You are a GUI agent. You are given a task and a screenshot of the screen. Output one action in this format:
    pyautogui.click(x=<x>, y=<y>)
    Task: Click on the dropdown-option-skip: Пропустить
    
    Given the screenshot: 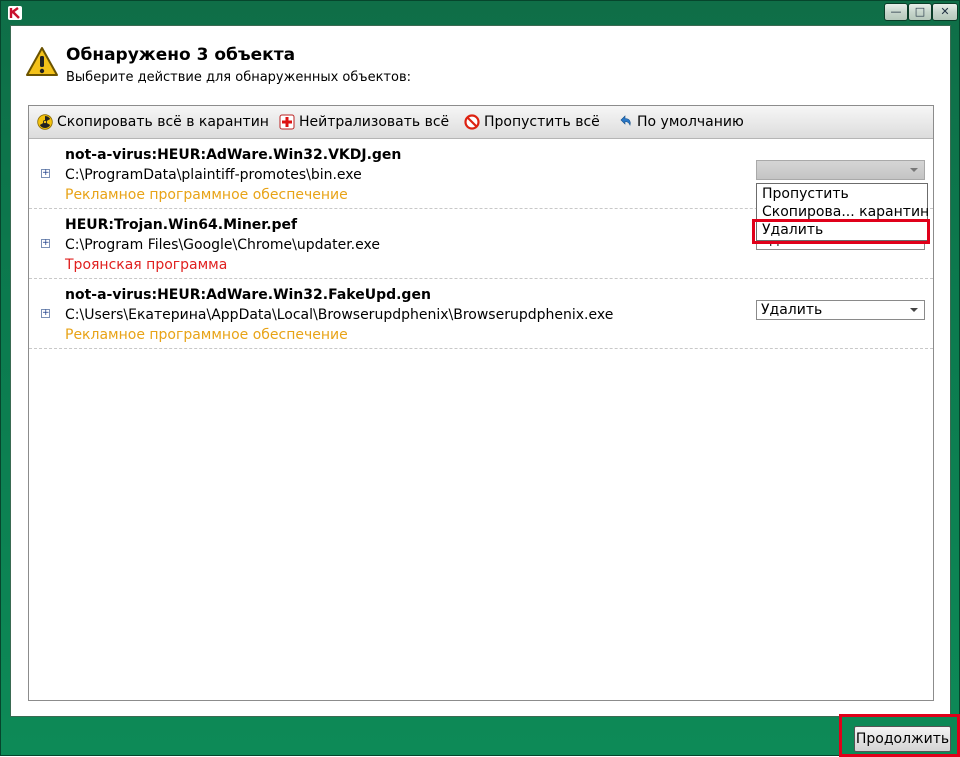 What is the action you would take?
    pyautogui.click(x=805, y=194)
    